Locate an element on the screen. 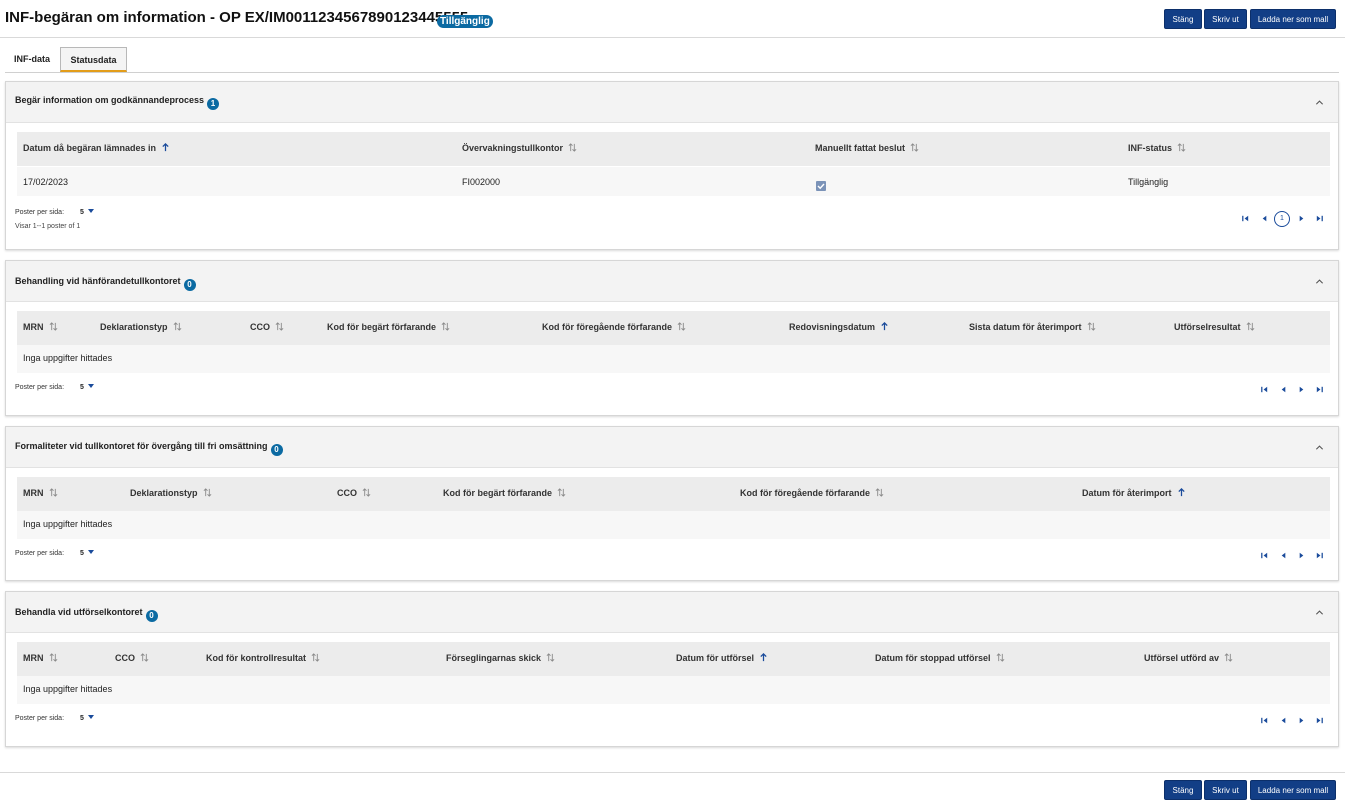  column-header: Utförselresultat is located at coordinates (1214, 327).